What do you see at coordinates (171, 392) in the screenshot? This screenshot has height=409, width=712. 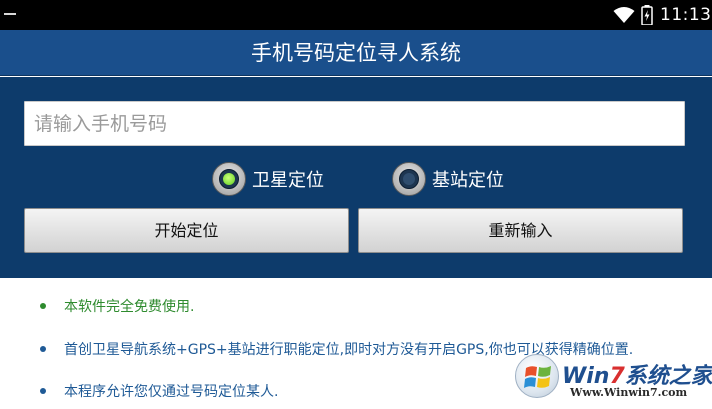 I see `note-text: 本程序允许您仅通过号码定位某人.` at bounding box center [171, 392].